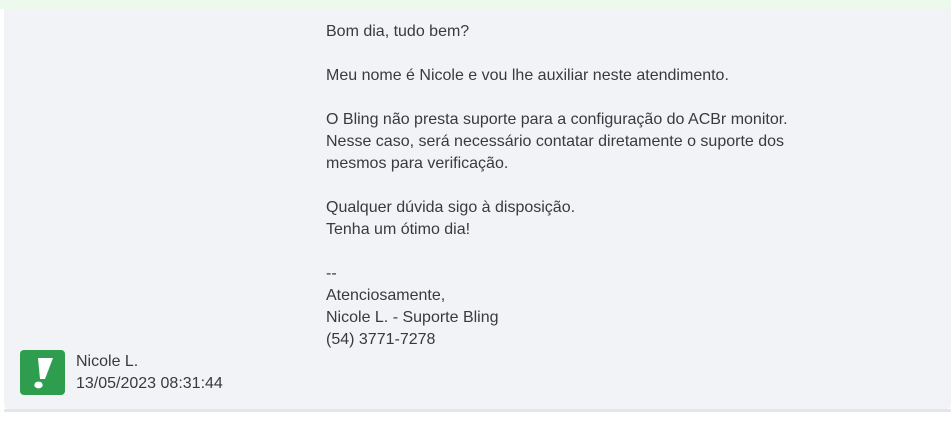  What do you see at coordinates (475, 4) in the screenshot?
I see `previous-message-edge` at bounding box center [475, 4].